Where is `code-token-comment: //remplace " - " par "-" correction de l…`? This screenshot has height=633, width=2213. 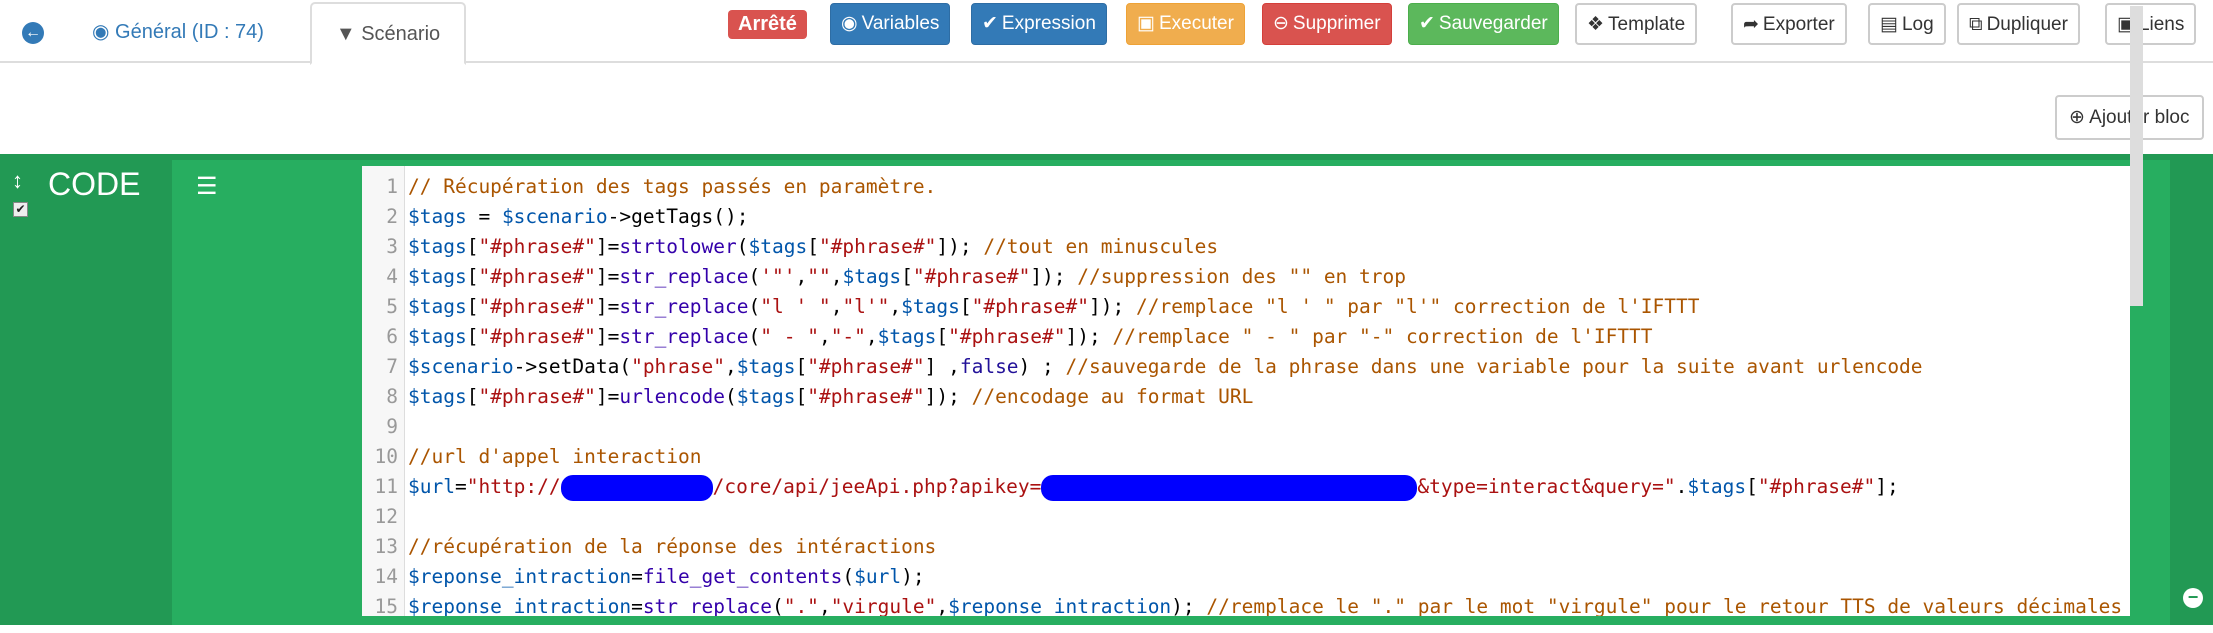 code-token-comment: //remplace " - " par "-" correction de l… is located at coordinates (1382, 336).